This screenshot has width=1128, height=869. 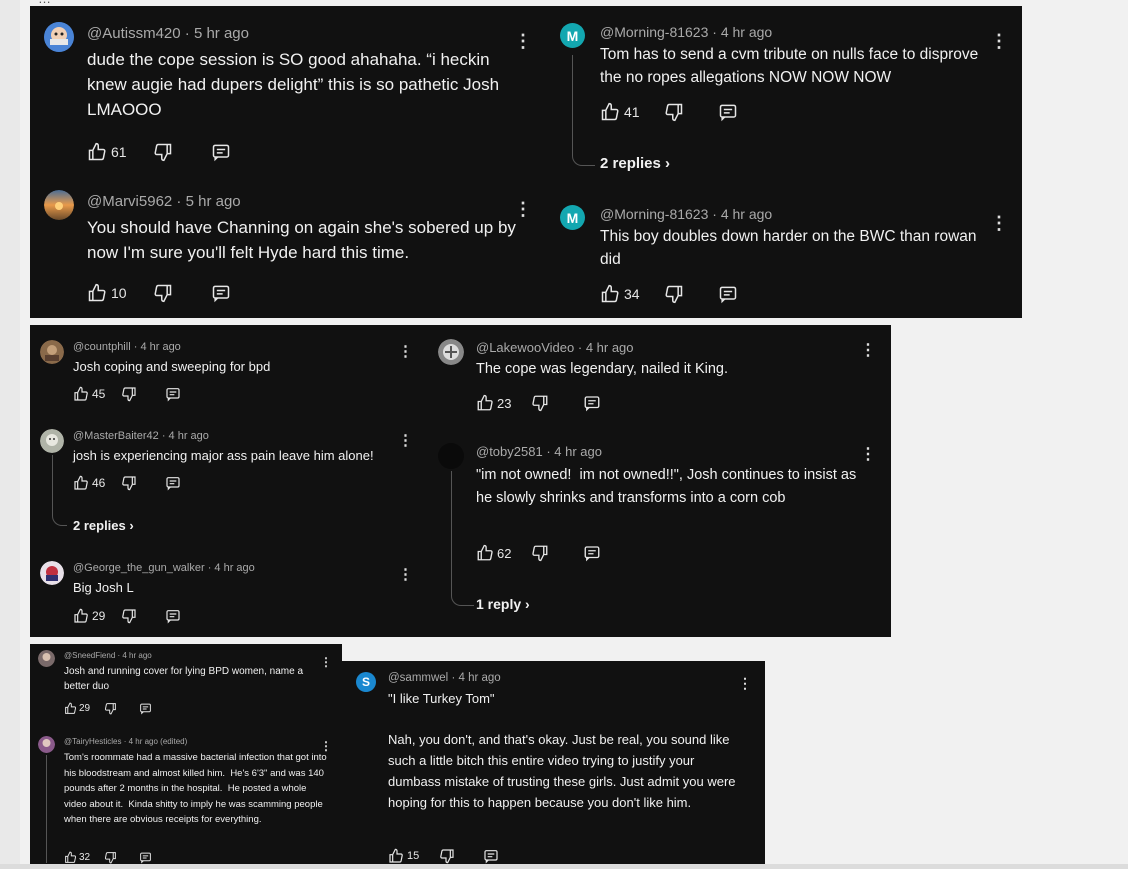 What do you see at coordinates (509, 451) in the screenshot?
I see `comment-author: @toby2581` at bounding box center [509, 451].